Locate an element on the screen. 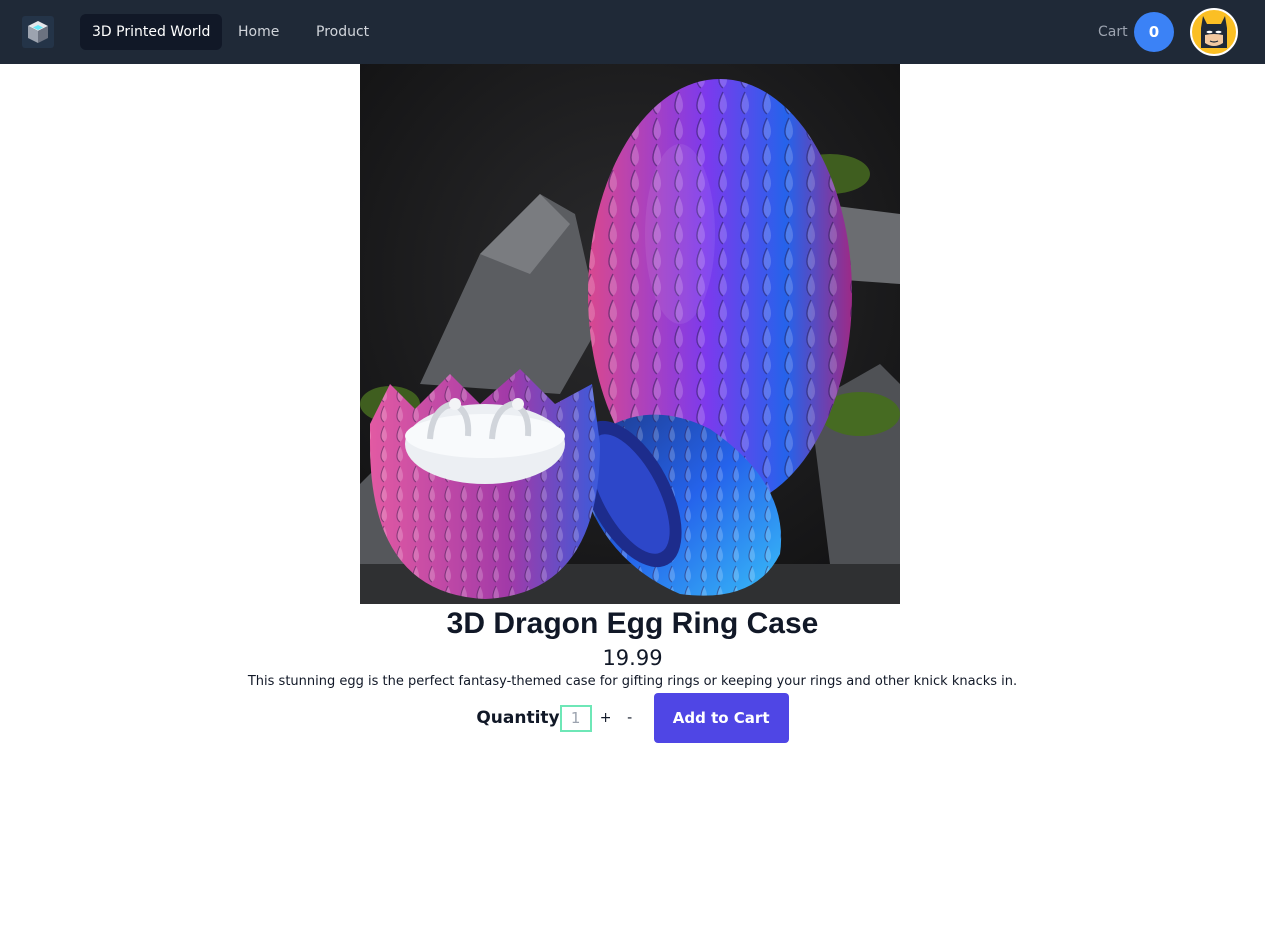 Image resolution: width=1265 pixels, height=934 pixels. product-price: 19.99 is located at coordinates (632, 658).